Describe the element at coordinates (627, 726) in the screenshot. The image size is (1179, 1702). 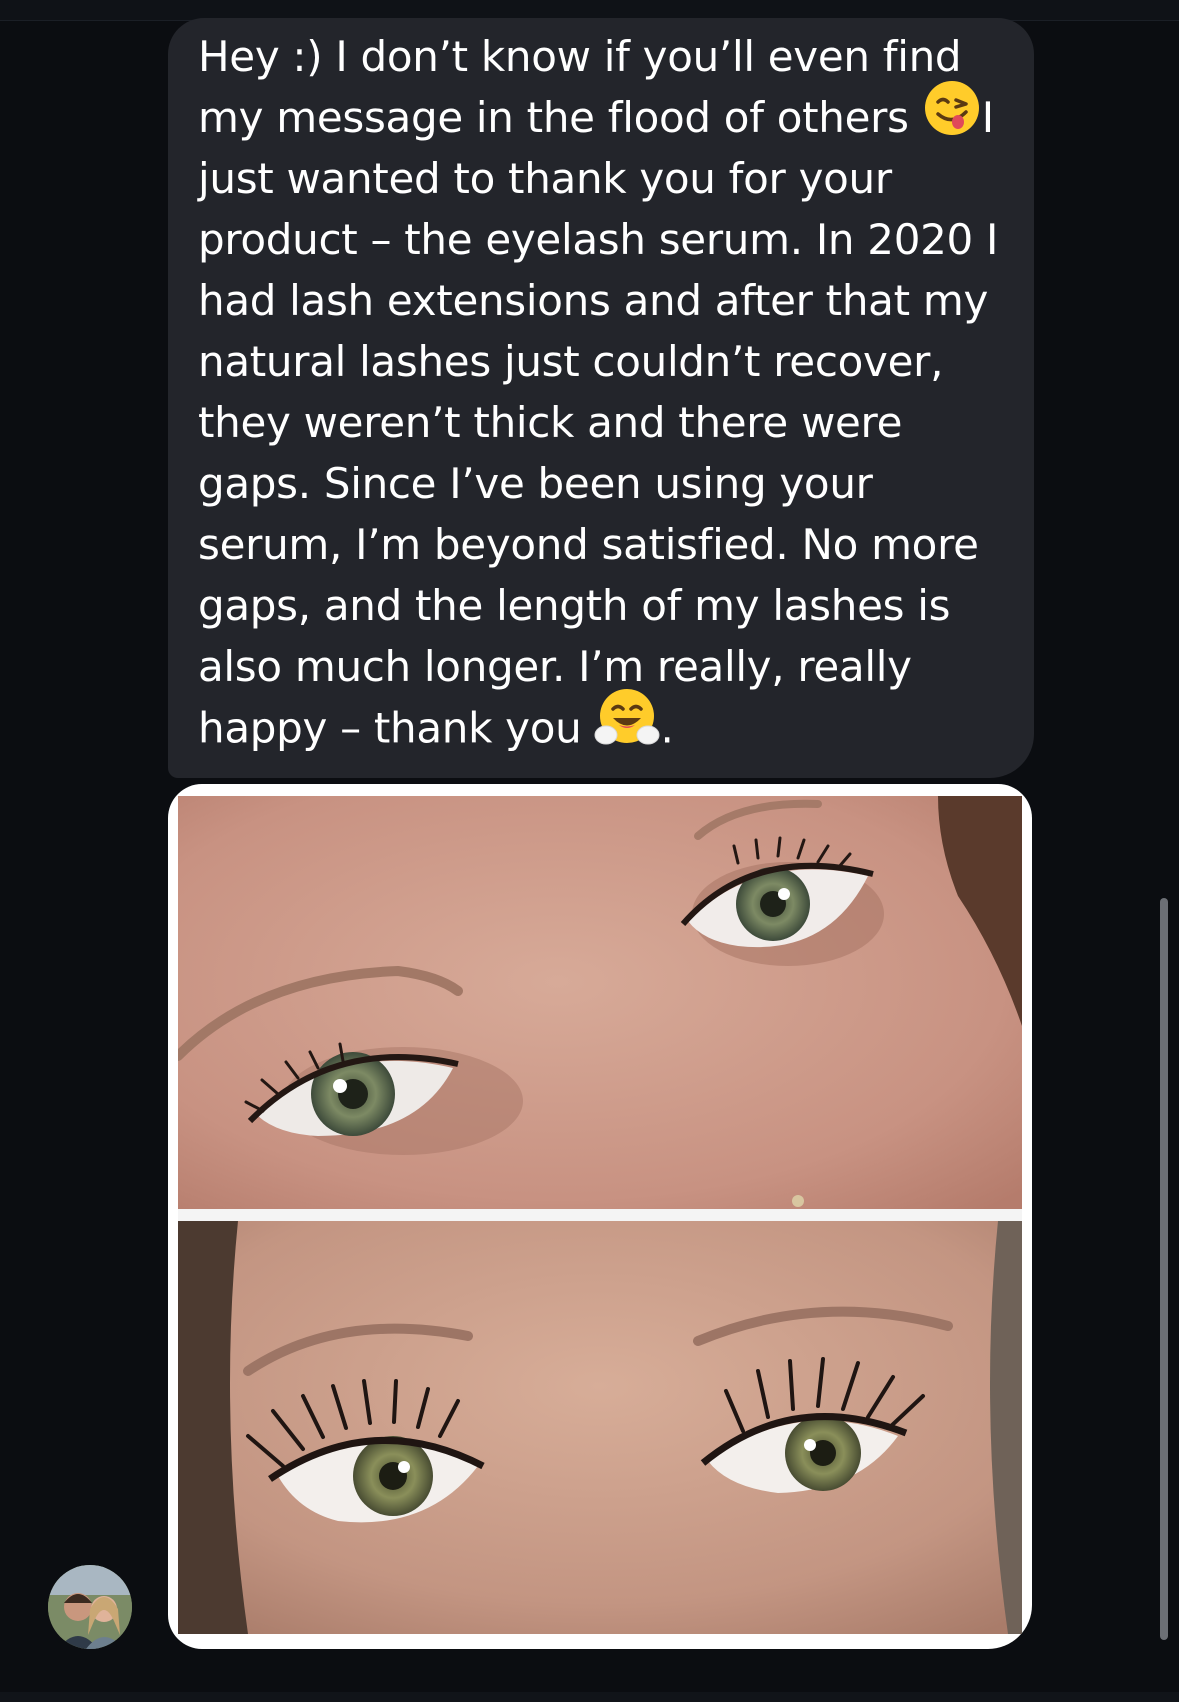
I see `hugging-face-icon` at that location.